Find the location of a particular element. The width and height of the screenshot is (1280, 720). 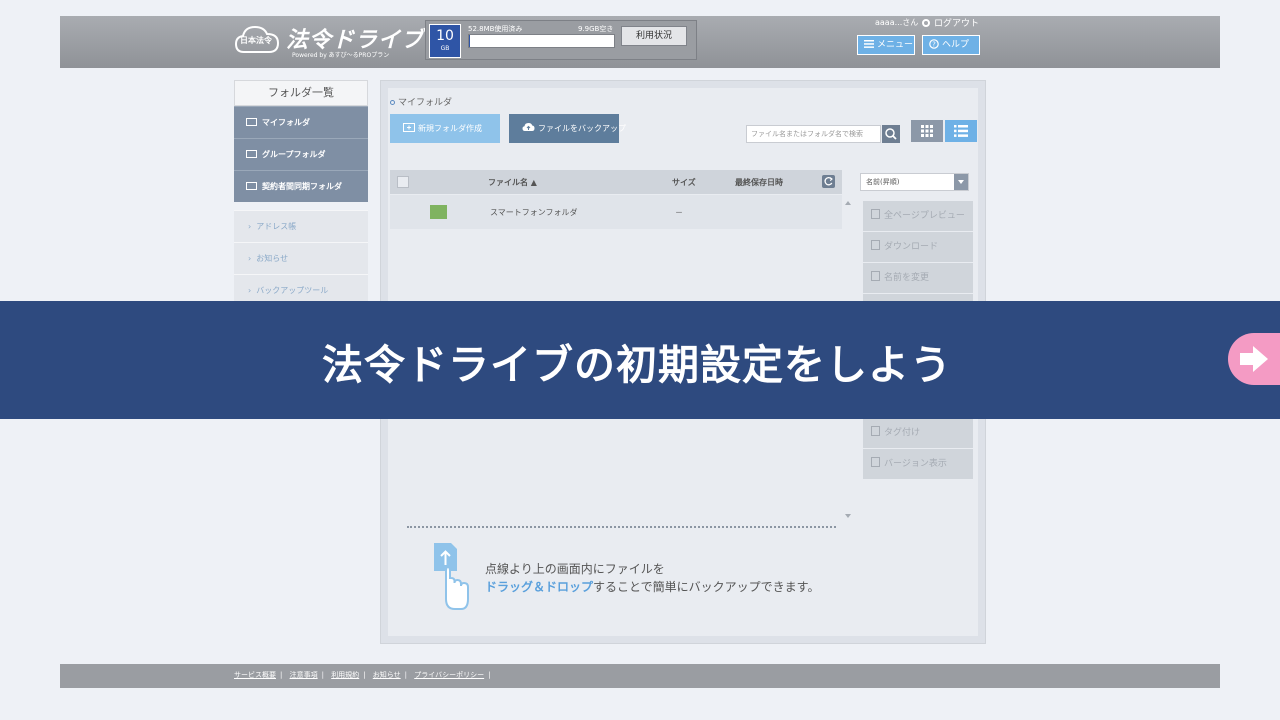

column-size: サイズ is located at coordinates (684, 182).